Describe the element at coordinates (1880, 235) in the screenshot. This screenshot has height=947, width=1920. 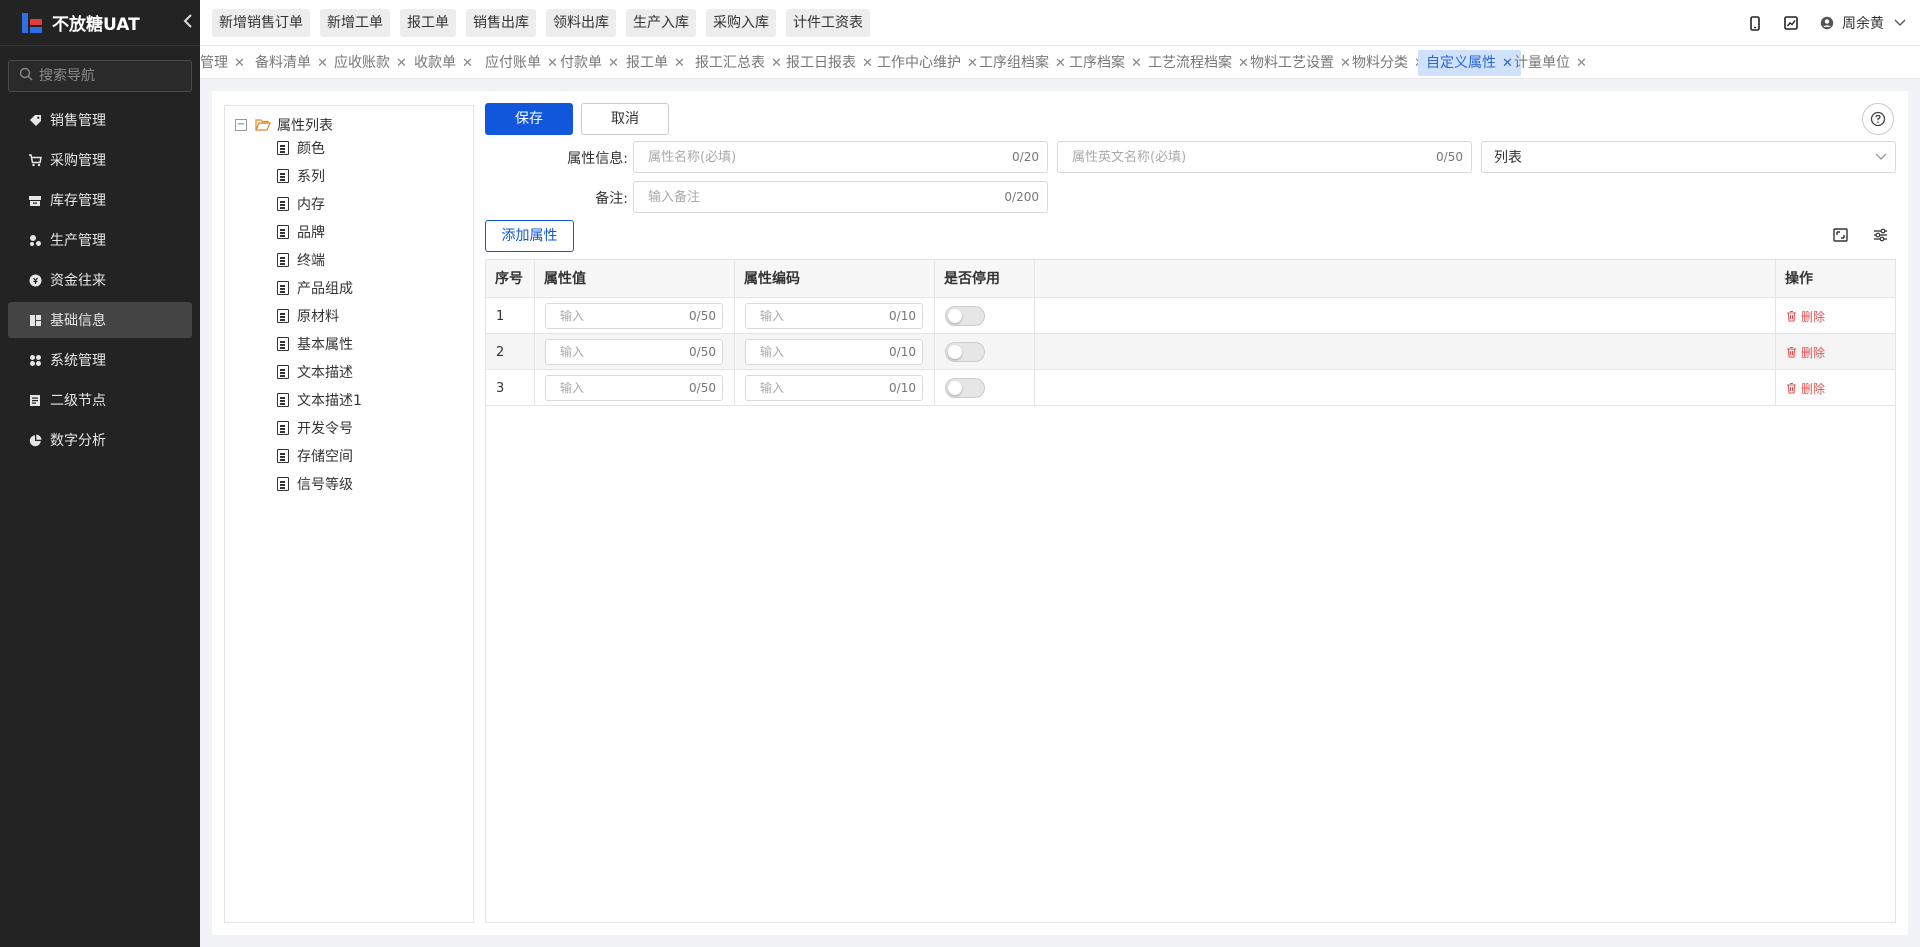
I see `column-settings-icon` at that location.